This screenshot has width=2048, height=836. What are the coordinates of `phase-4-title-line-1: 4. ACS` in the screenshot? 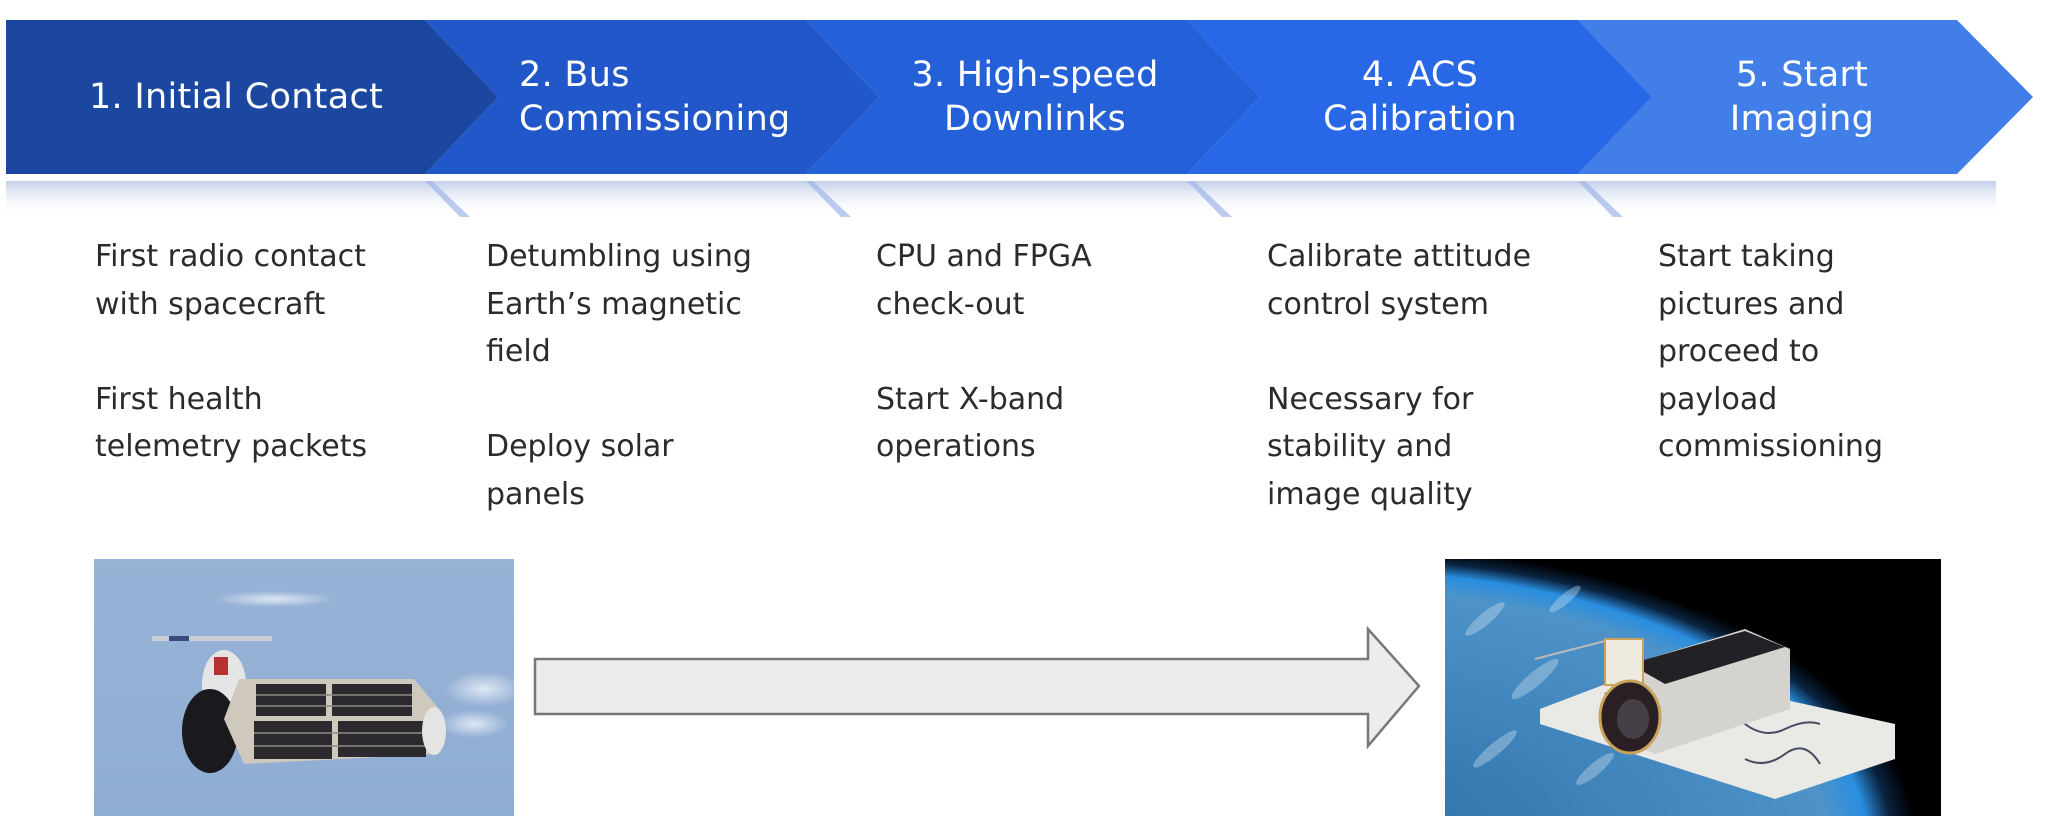 It's located at (1420, 75).